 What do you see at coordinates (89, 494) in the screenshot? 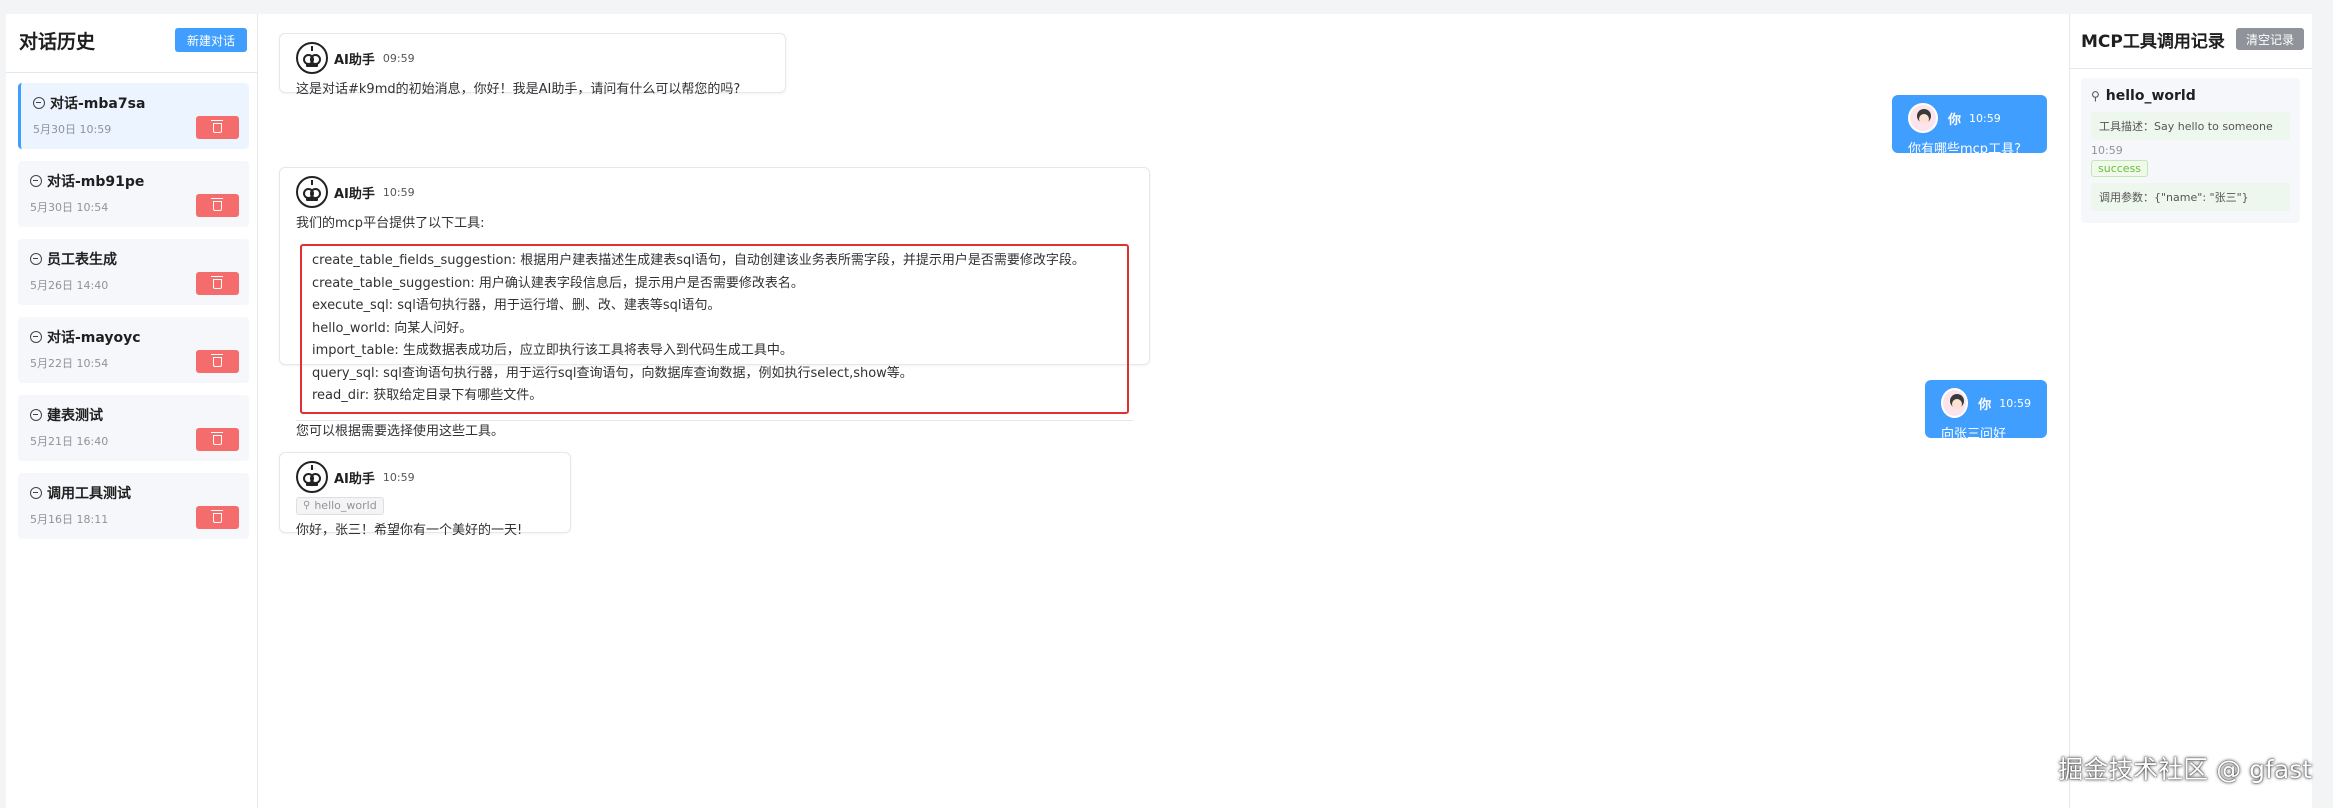
I see `conversation-name: 调用工具测试` at bounding box center [89, 494].